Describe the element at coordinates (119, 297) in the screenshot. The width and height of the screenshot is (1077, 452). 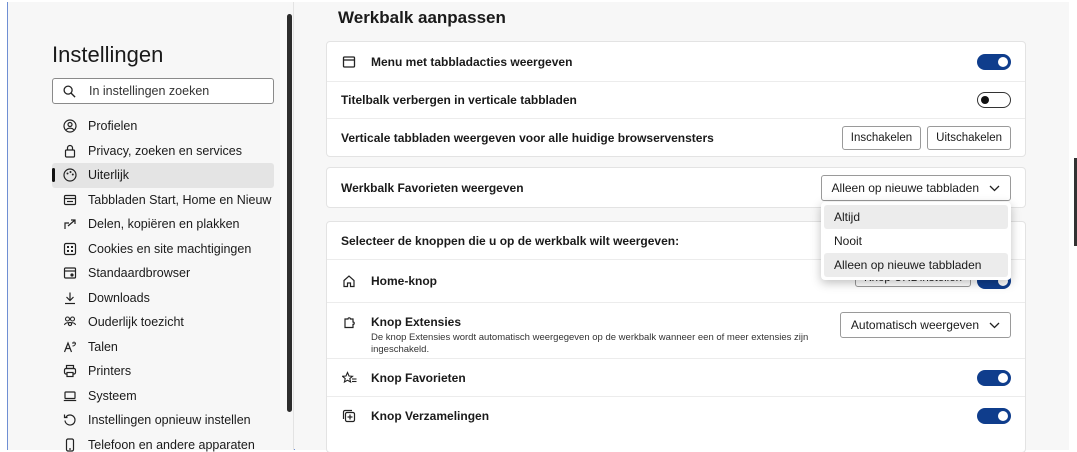
I see `sidebar-item-label: Downloads` at that location.